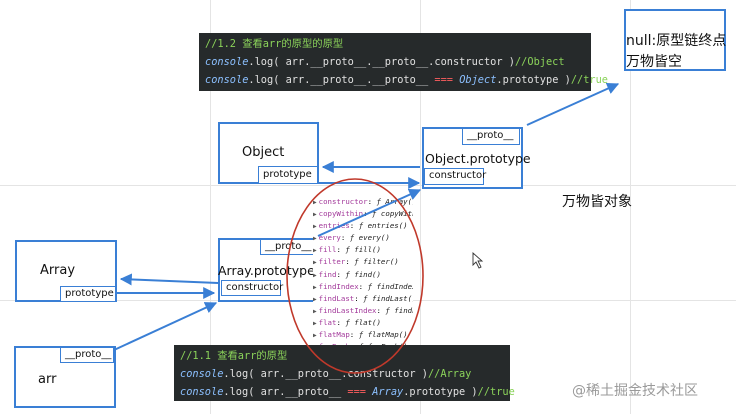 This screenshot has width=736, height=414. What do you see at coordinates (635, 391) in the screenshot?
I see `watermark: @稀土掘金技术社区` at bounding box center [635, 391].